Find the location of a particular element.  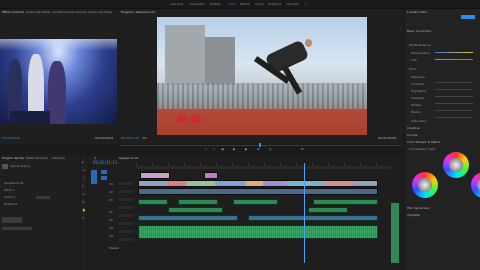

step-back-icon: ◀ is located at coordinates (222, 149).